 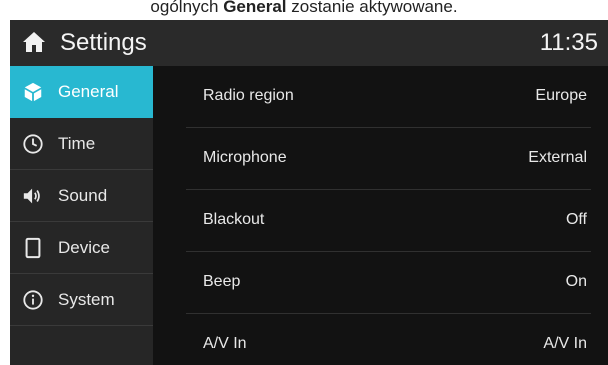 What do you see at coordinates (225, 343) in the screenshot?
I see `setting-label: A/V In` at bounding box center [225, 343].